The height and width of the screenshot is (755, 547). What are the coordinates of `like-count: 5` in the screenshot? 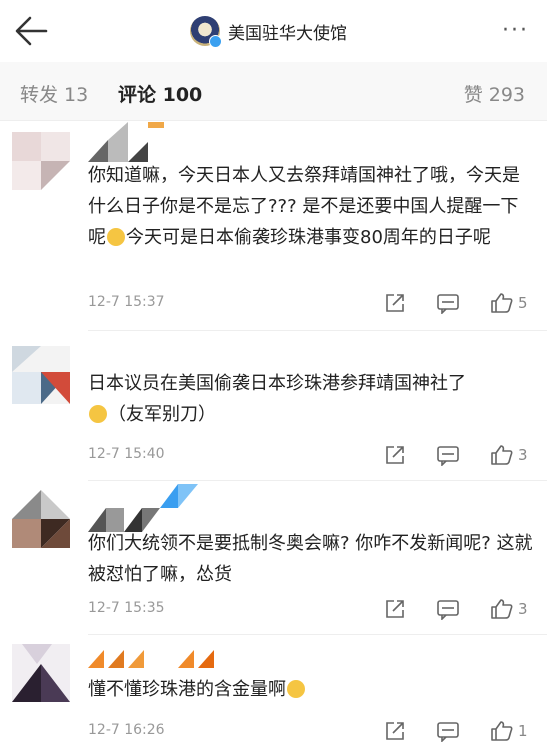 It's located at (523, 303).